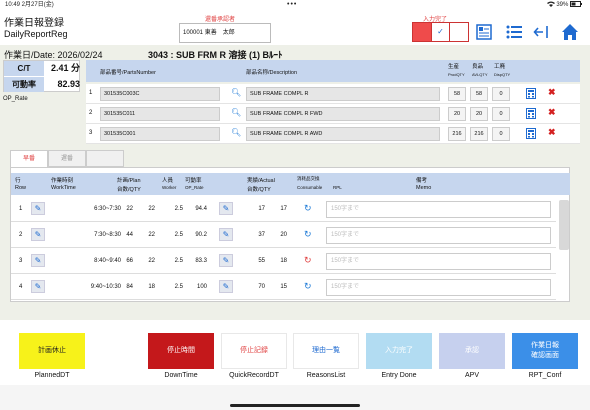 The width and height of the screenshot is (590, 410). I want to click on status-dots: •••, so click(292, 4).